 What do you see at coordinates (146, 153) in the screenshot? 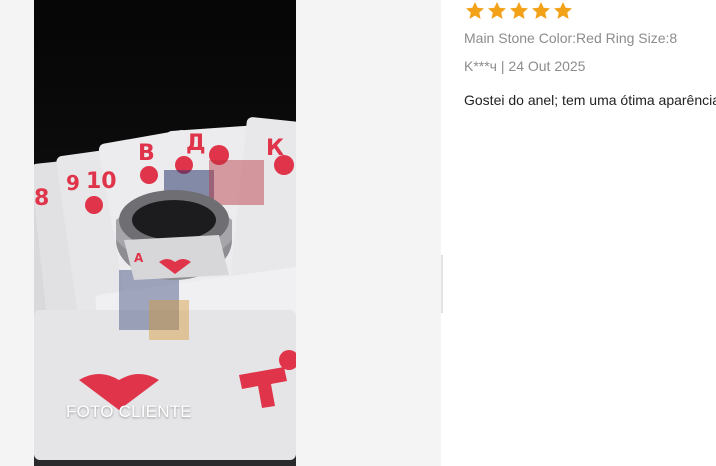
I see `svg-text: В` at bounding box center [146, 153].